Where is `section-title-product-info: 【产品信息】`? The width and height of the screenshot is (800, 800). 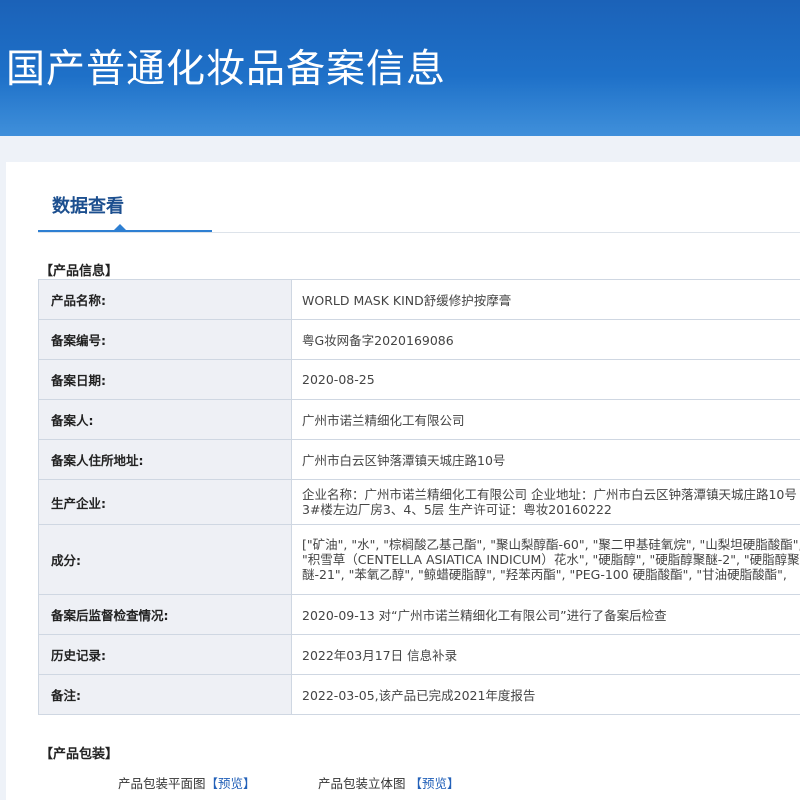
section-title-product-info: 【产品信息】 is located at coordinates (79, 271).